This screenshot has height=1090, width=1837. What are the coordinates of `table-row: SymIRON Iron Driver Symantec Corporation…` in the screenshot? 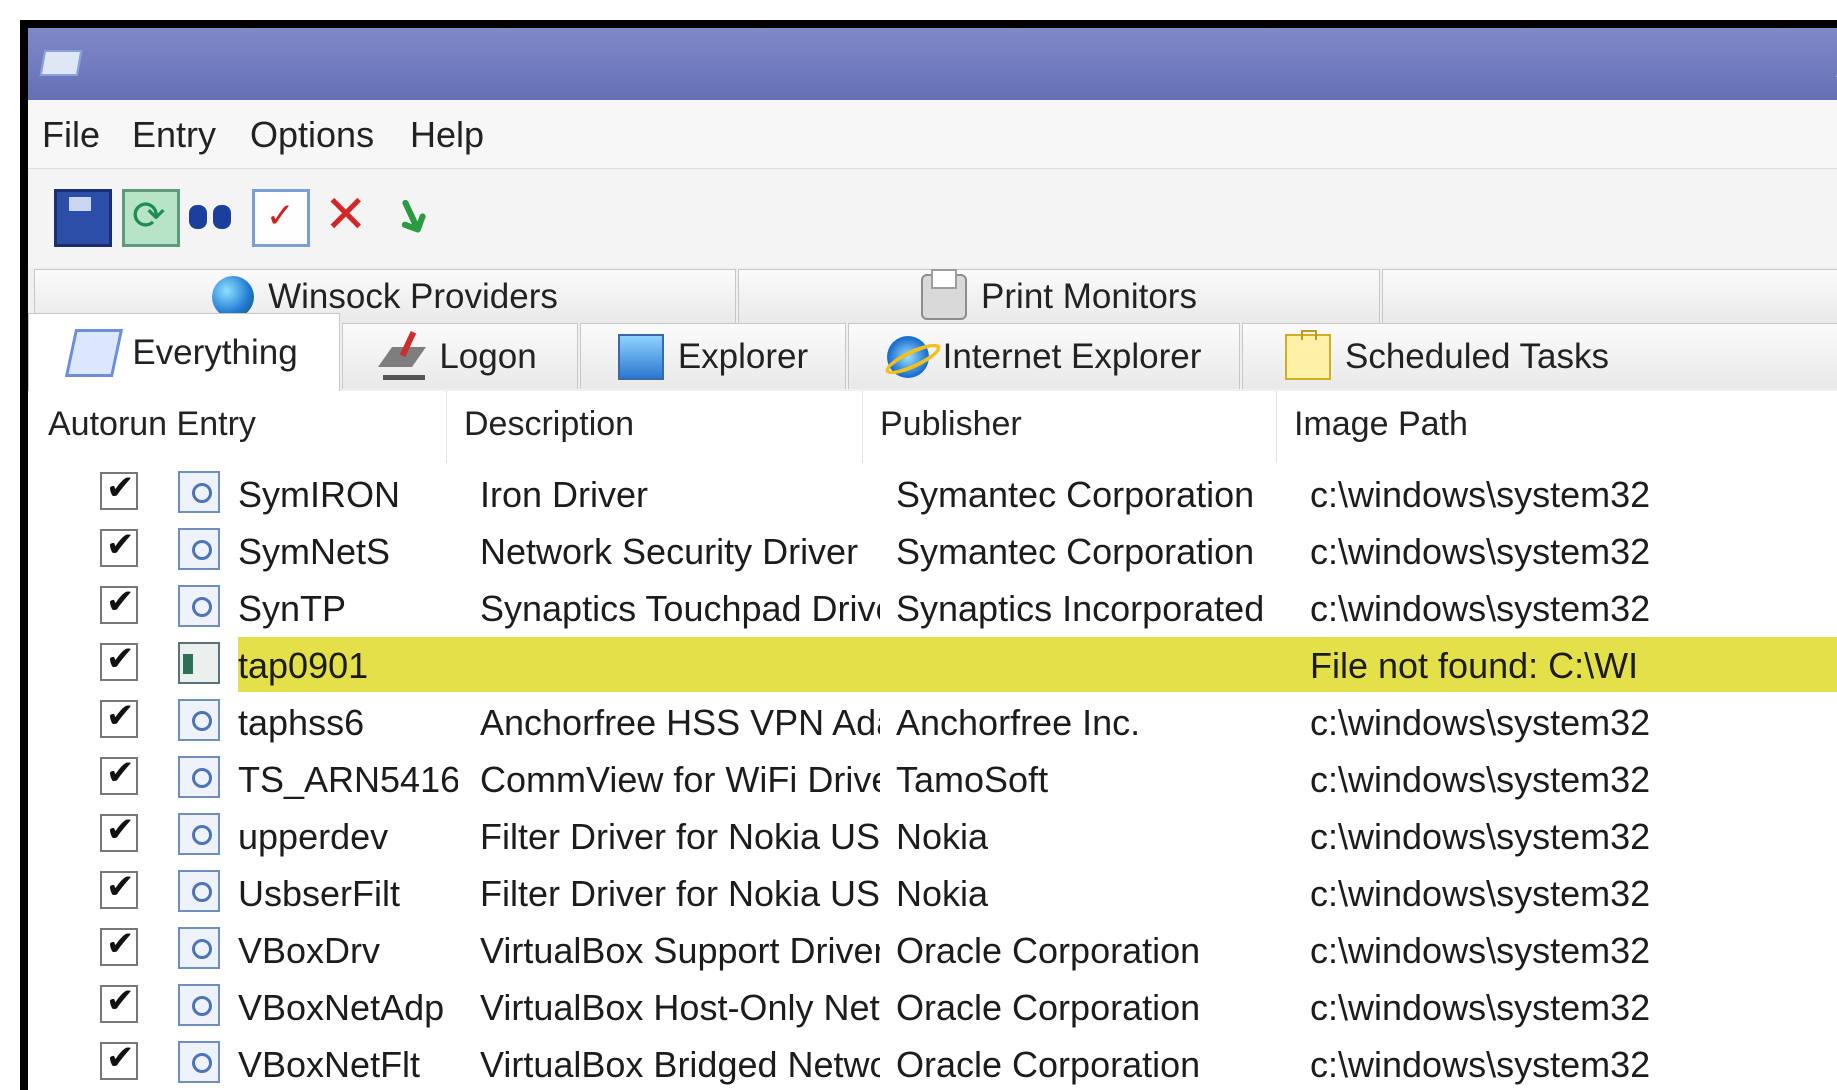 It's located at (932, 493).